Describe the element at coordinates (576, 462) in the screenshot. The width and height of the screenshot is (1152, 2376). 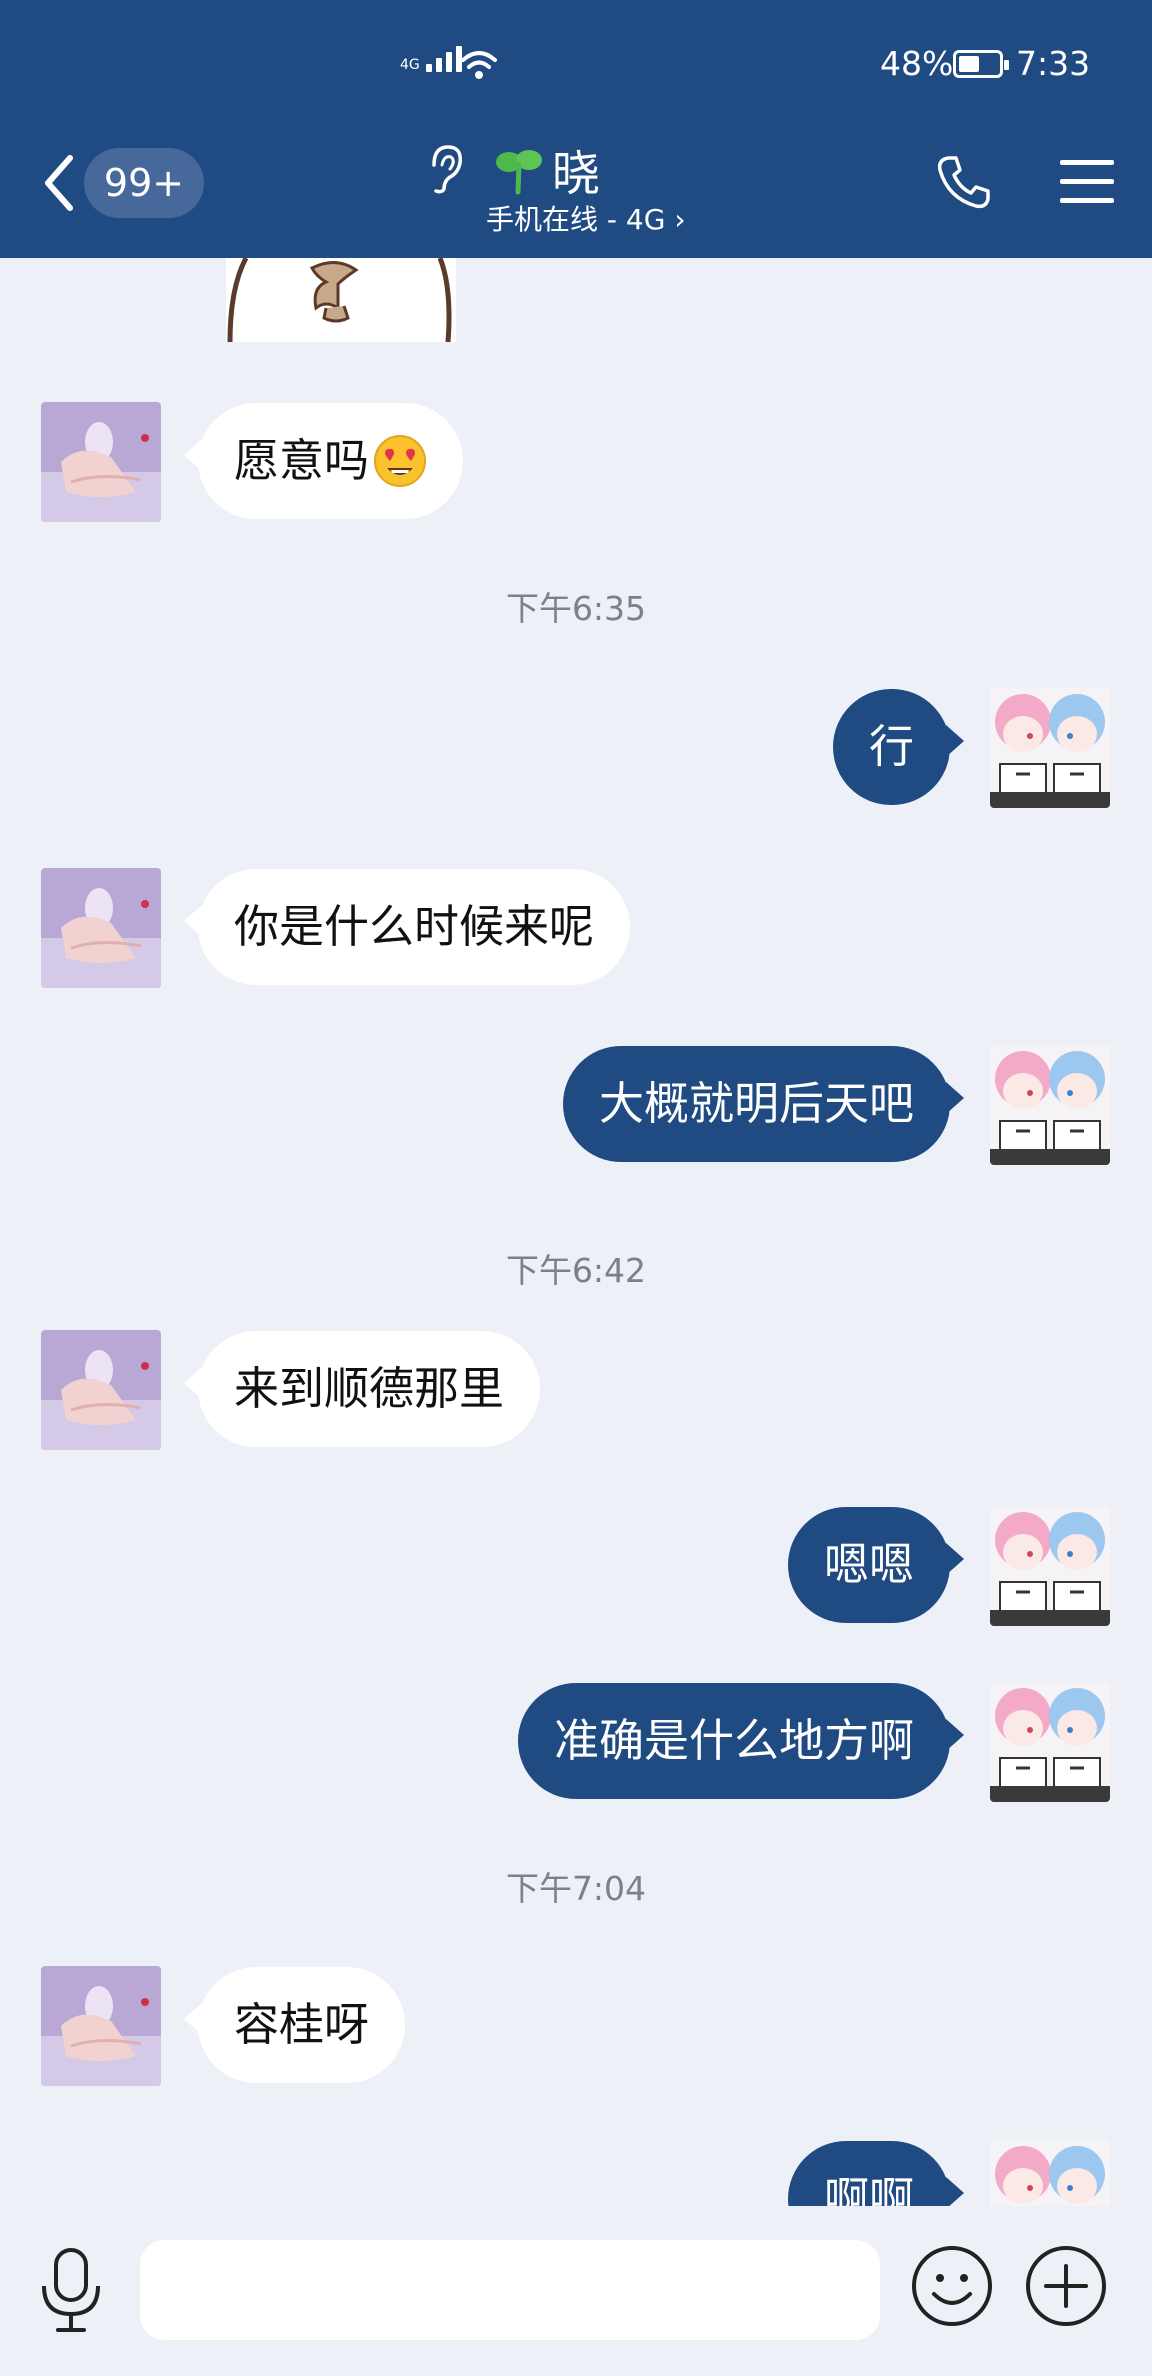
I see `incoming-message: 愿意吗` at that location.